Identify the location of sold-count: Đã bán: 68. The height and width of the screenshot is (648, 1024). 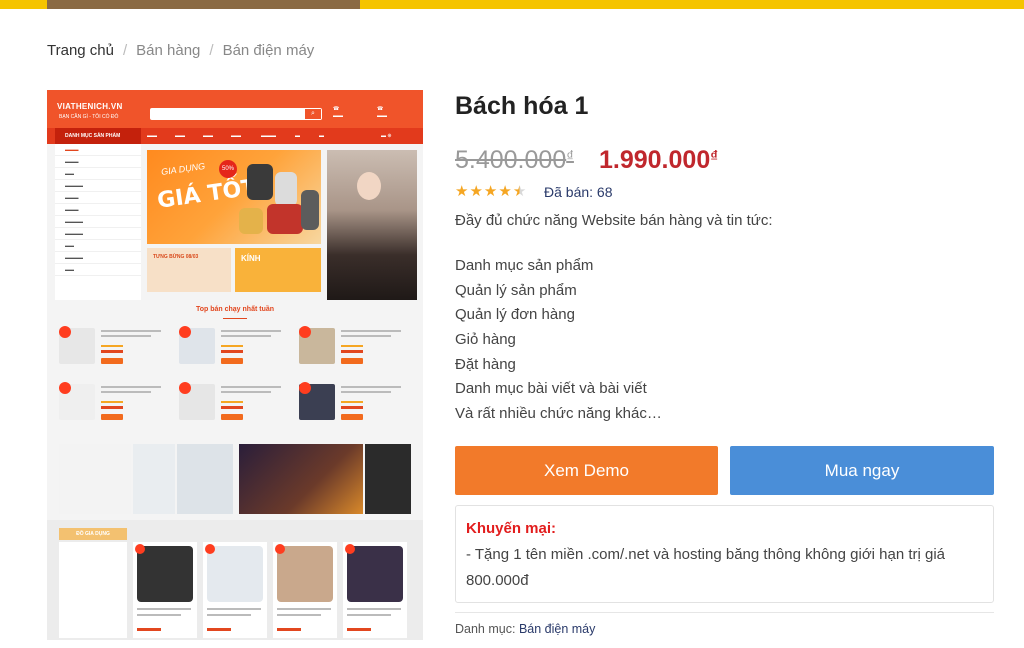
(578, 192).